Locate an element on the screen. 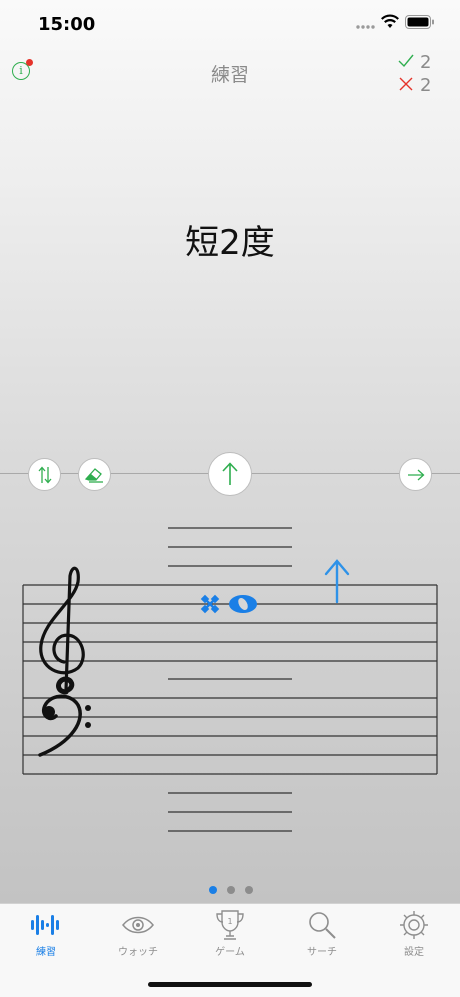 This screenshot has width=460, height=997. tab-settings: 設定 is located at coordinates (414, 933).